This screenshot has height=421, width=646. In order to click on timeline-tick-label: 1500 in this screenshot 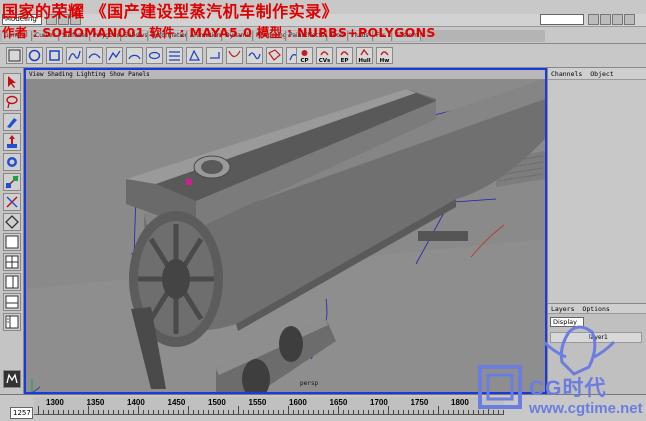, I will do `click(217, 402)`.